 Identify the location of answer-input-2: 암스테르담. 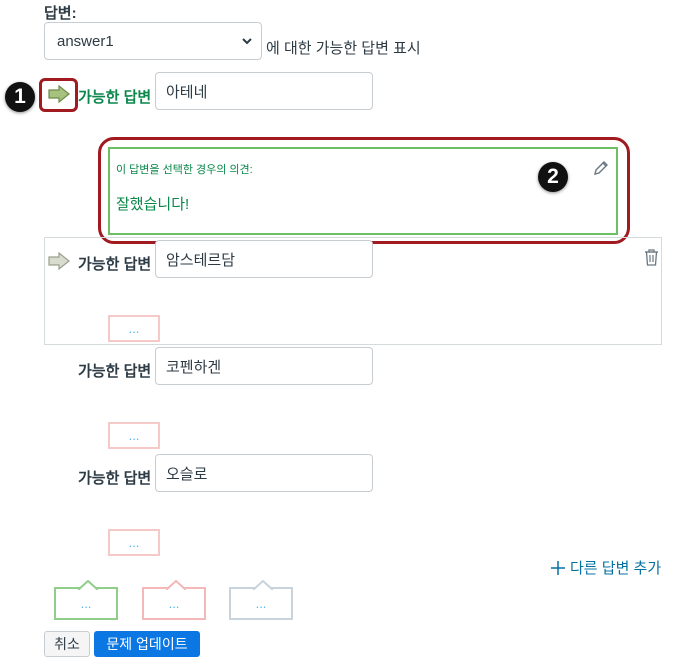
(264, 259).